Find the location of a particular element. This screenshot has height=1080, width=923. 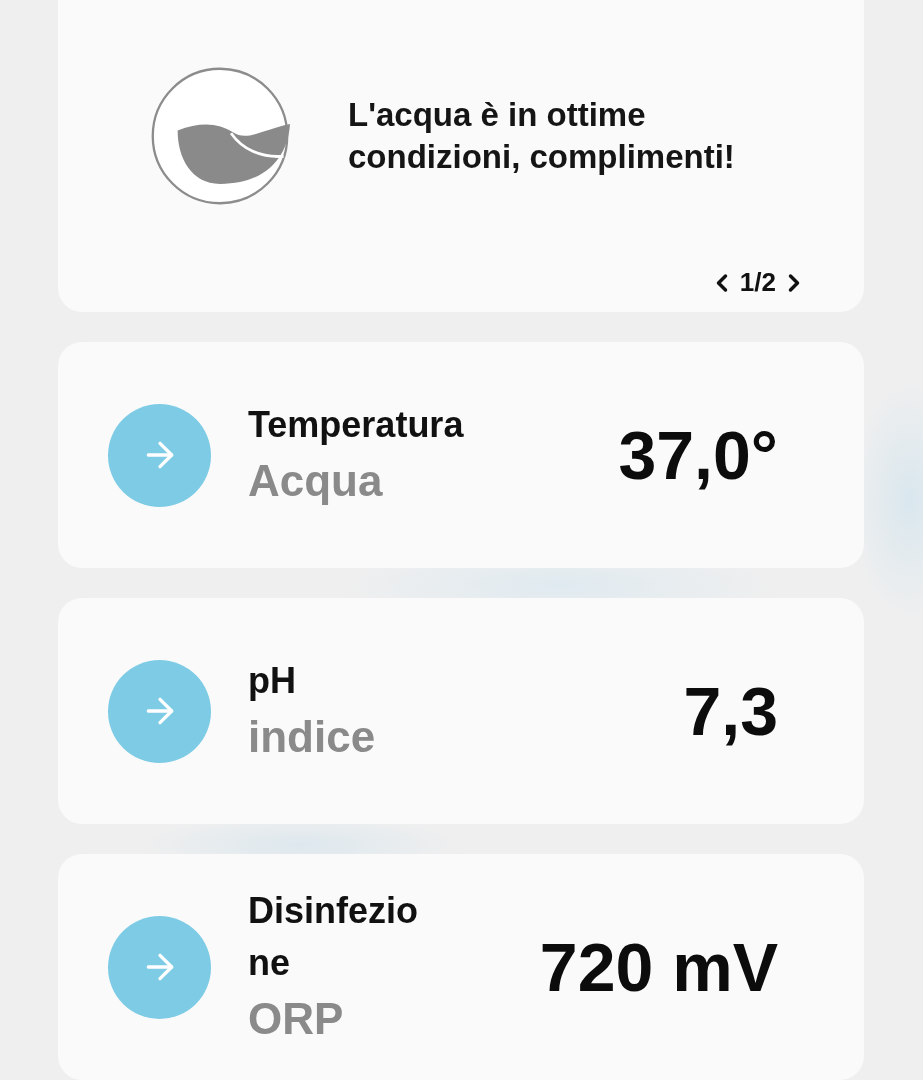

reading-value: 720 mV is located at coordinates (658, 967).